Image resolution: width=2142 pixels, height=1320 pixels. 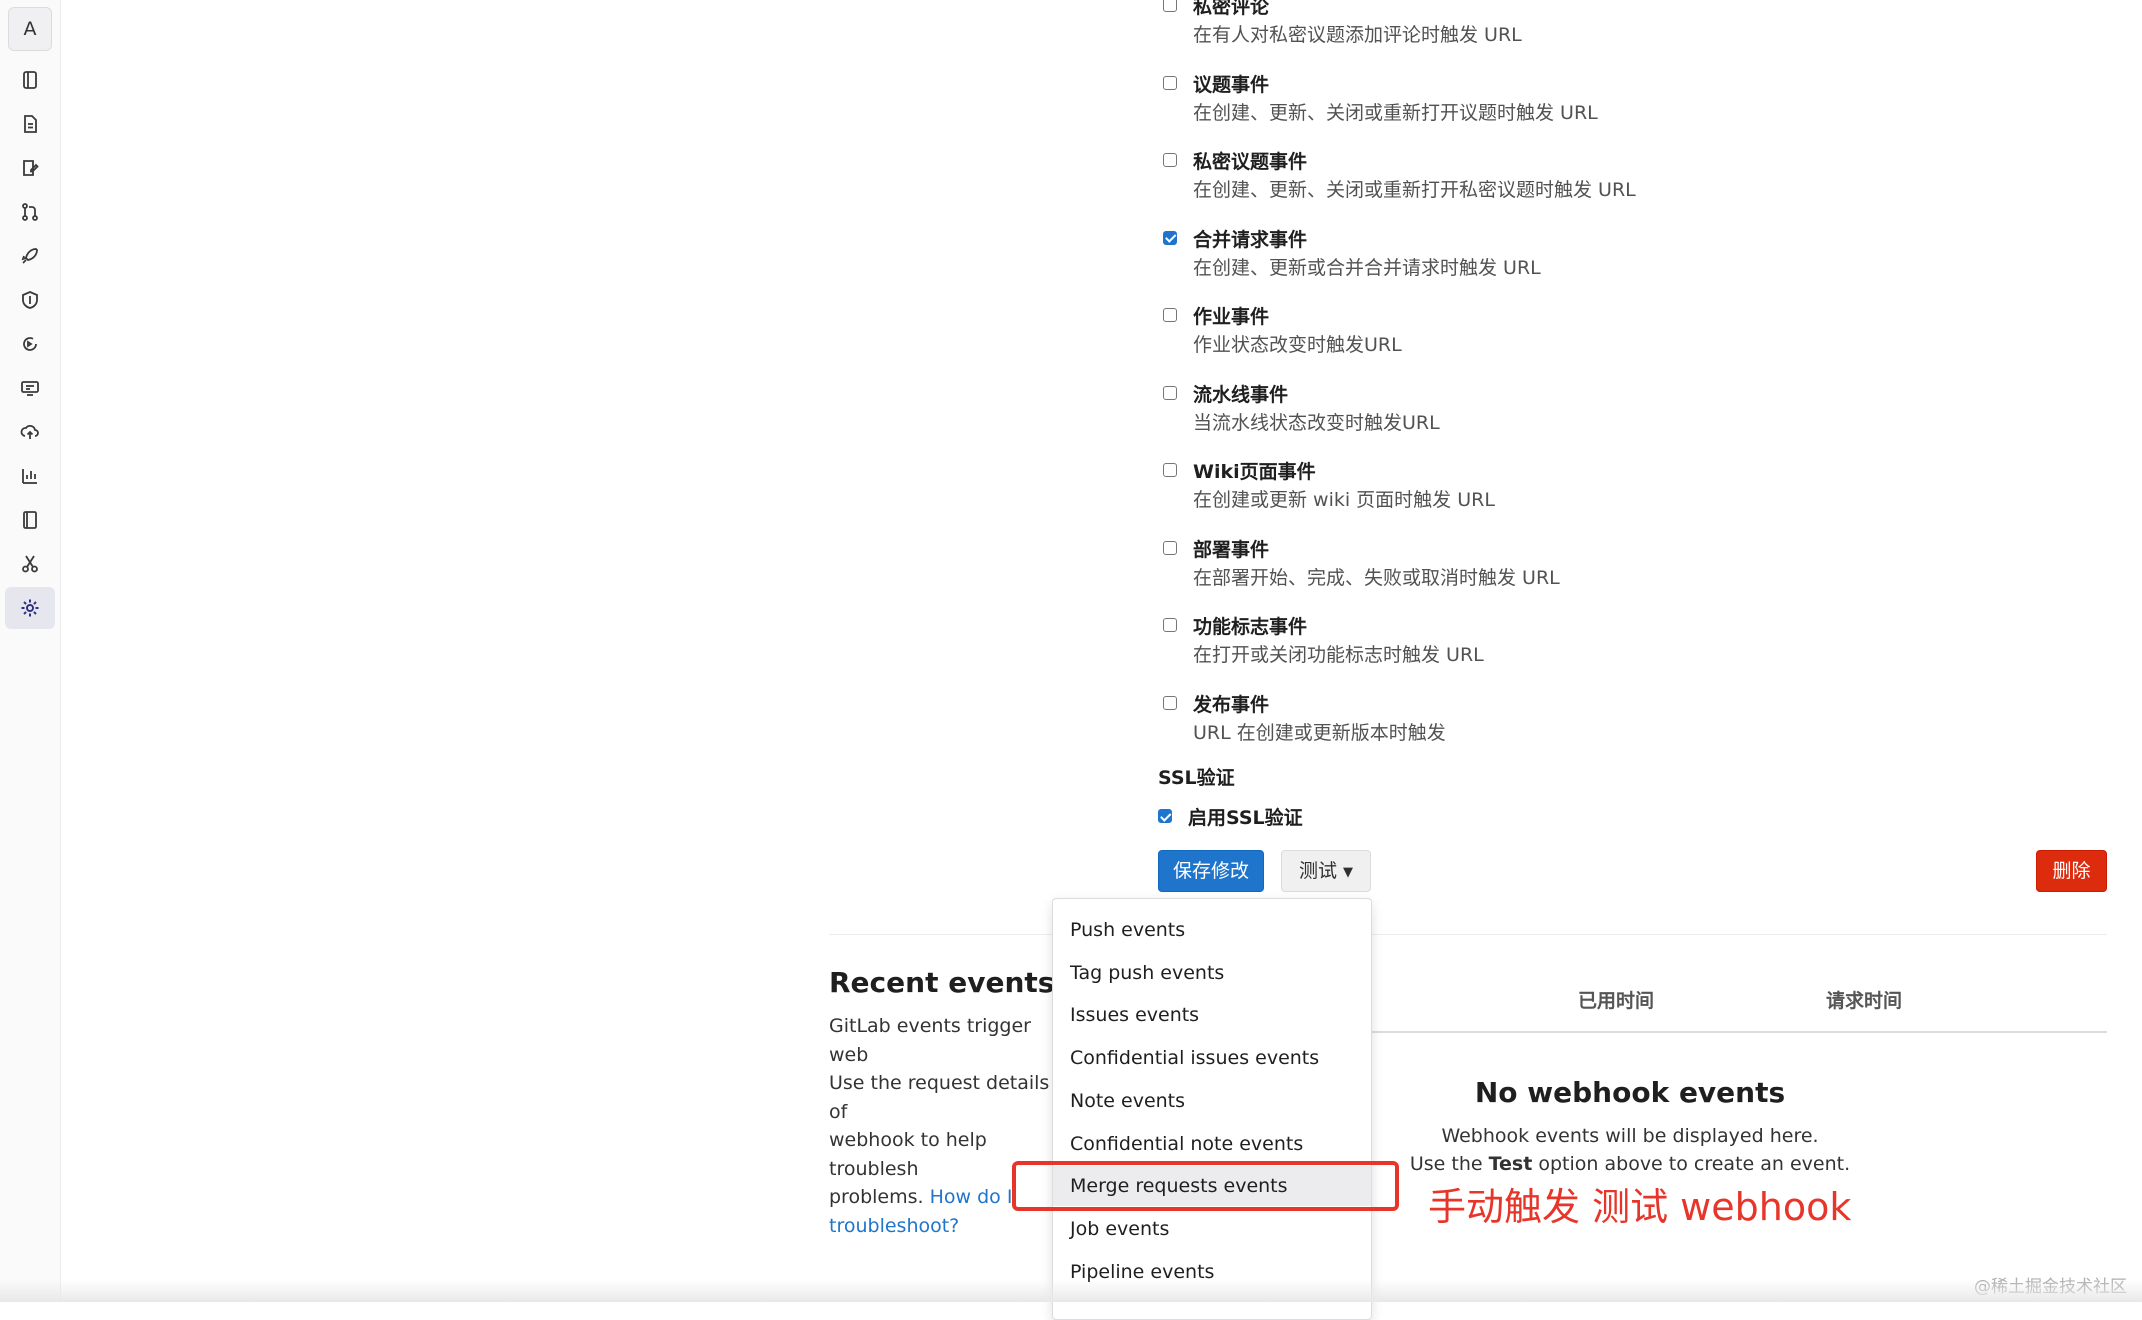 I want to click on empty-state-title: No webhook events, so click(x=1630, y=1092).